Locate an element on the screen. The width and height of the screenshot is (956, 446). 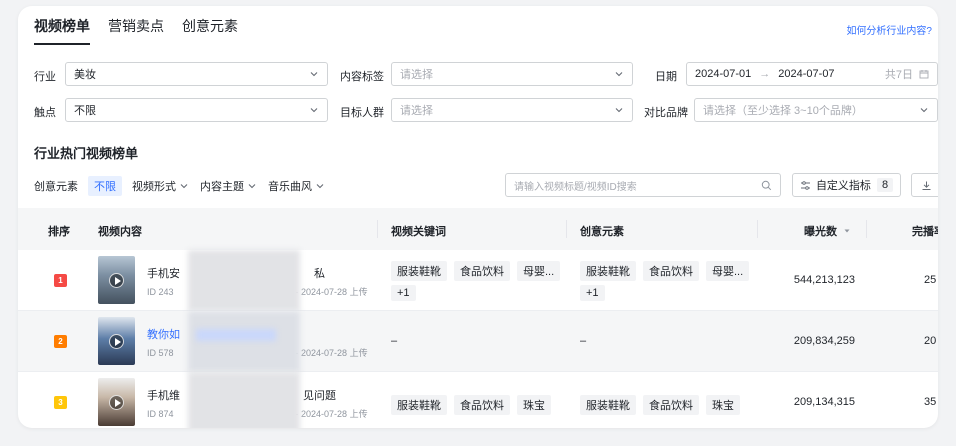
section-title: 行业热门视频榜单 is located at coordinates (86, 153).